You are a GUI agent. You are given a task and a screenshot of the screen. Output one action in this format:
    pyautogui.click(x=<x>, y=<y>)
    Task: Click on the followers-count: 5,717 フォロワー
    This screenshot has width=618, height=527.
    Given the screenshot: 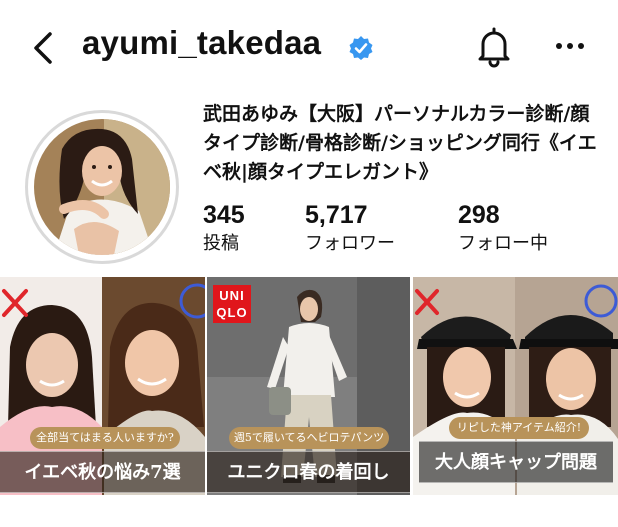 What is the action you would take?
    pyautogui.click(x=350, y=229)
    